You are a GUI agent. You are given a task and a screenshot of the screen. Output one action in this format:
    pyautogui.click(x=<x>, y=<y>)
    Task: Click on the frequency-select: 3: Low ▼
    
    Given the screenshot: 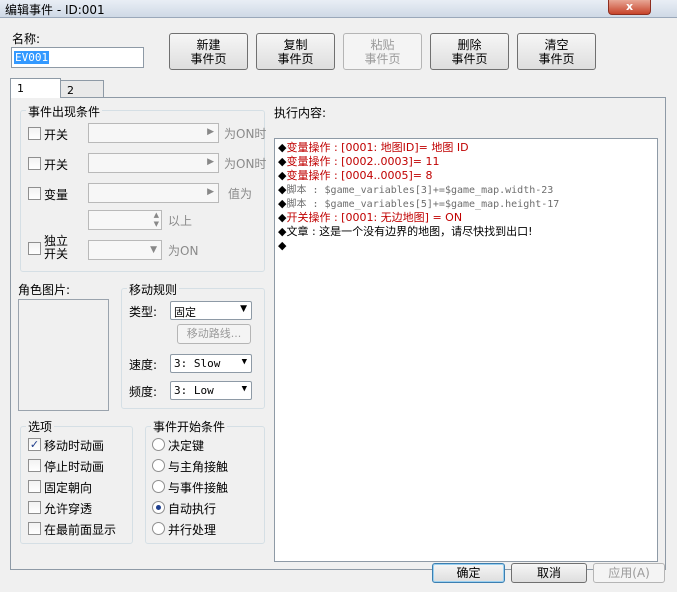 What is the action you would take?
    pyautogui.click(x=211, y=390)
    